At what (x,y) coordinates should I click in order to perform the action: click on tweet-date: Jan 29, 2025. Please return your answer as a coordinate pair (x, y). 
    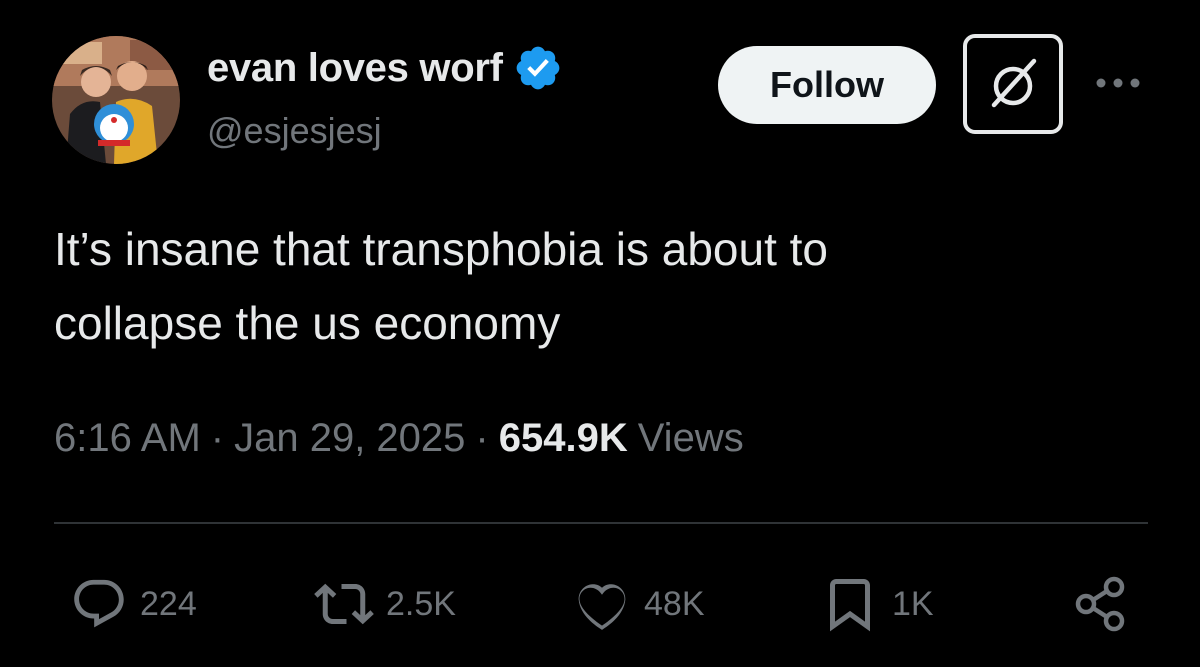
    Looking at the image, I should click on (349, 438).